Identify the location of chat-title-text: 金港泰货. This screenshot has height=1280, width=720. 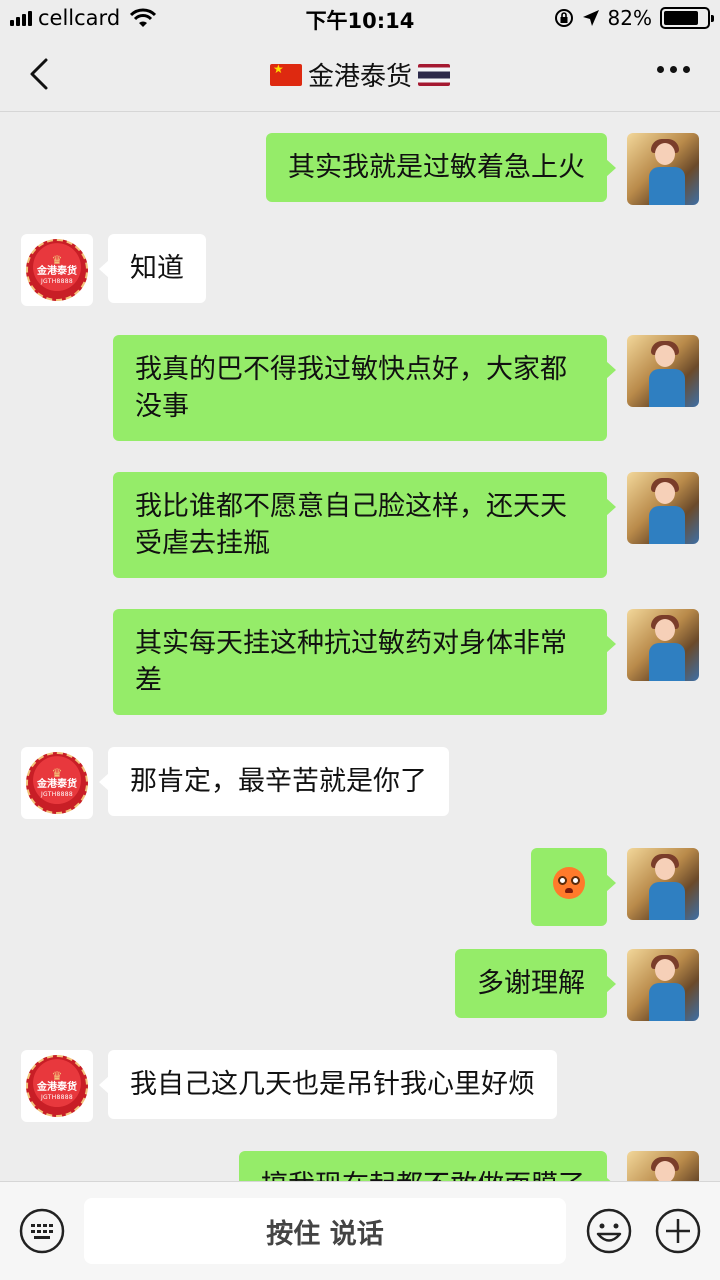
(359, 77).